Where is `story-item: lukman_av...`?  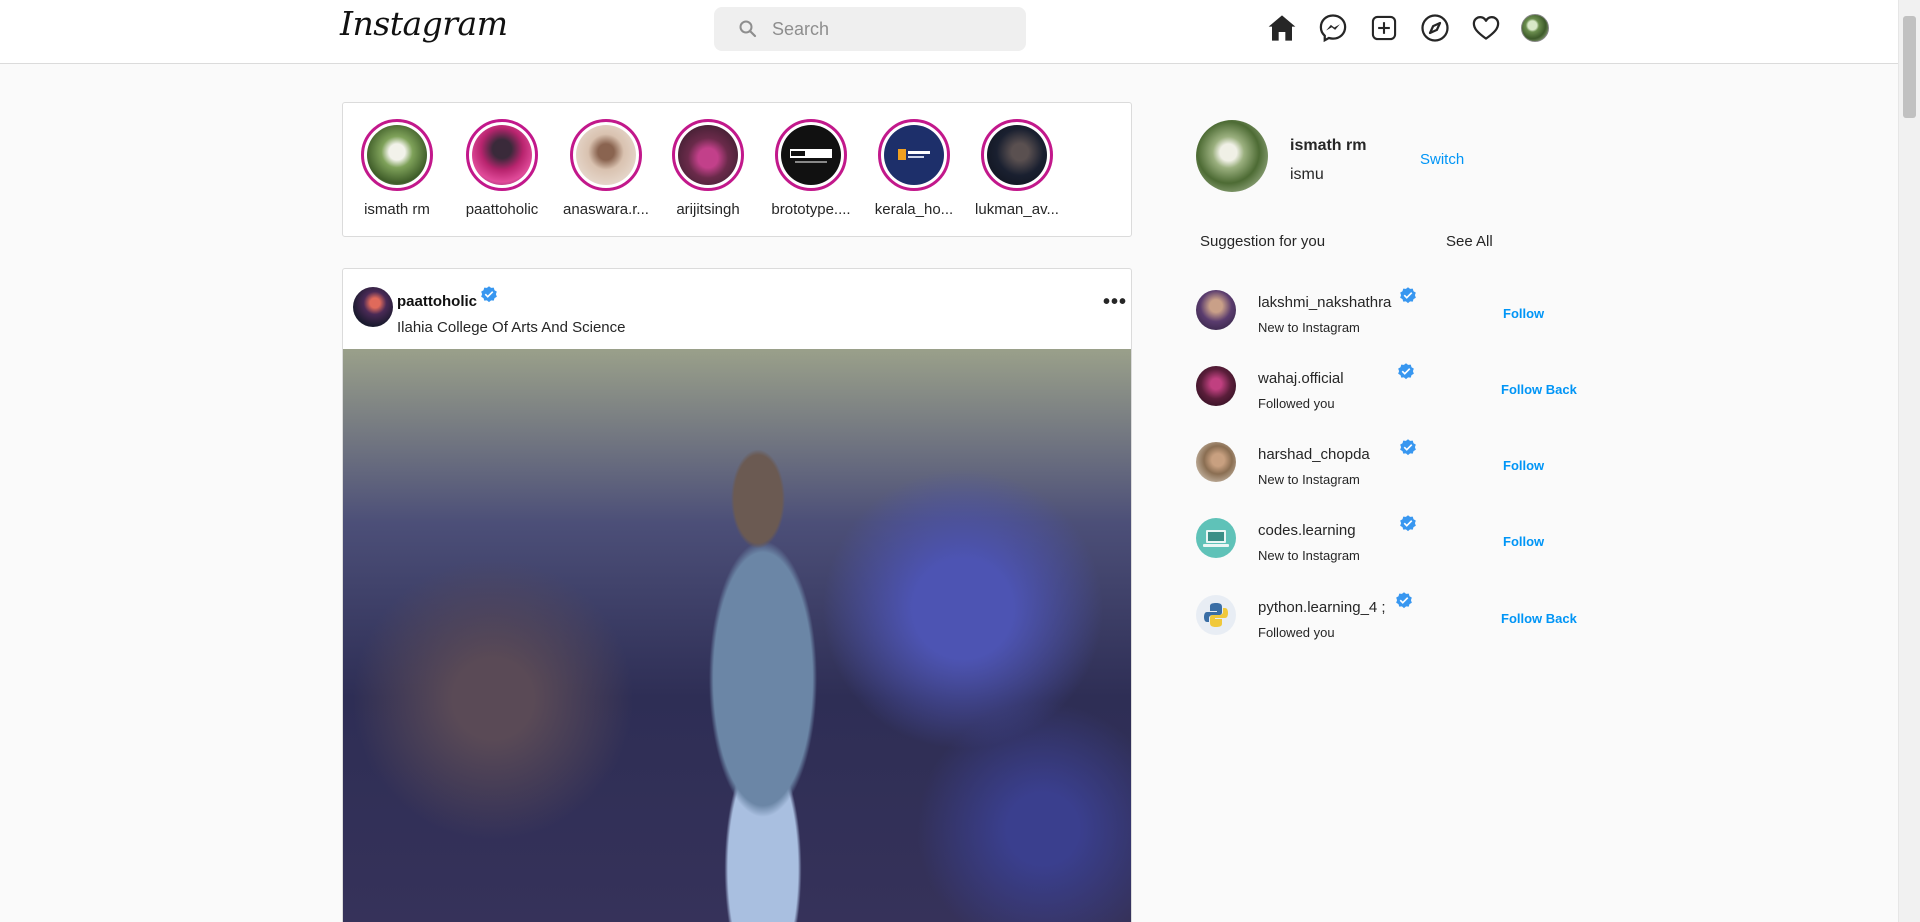 story-item: lukman_av... is located at coordinates (1017, 168).